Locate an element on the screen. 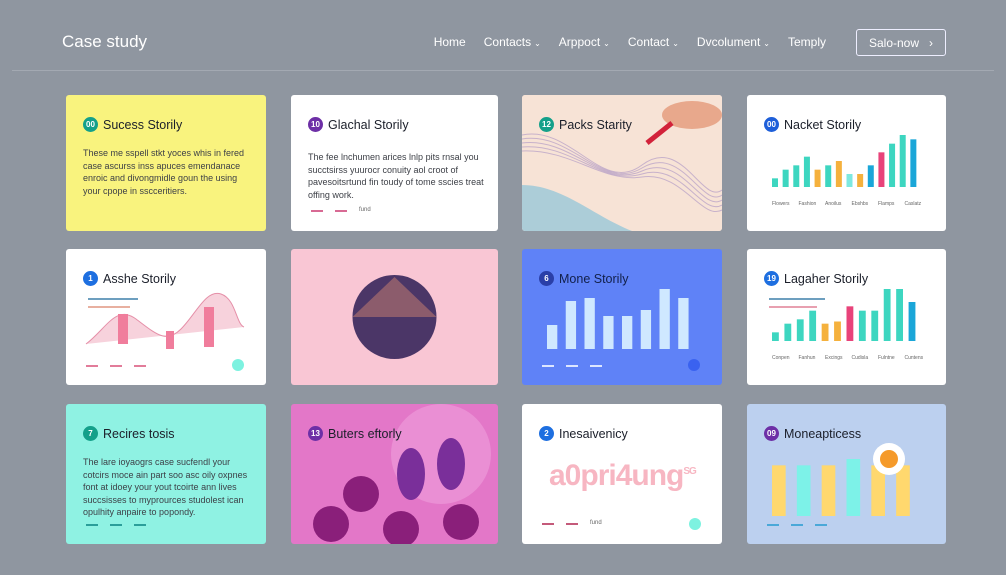  chevron-right-icon: › is located at coordinates (931, 42).